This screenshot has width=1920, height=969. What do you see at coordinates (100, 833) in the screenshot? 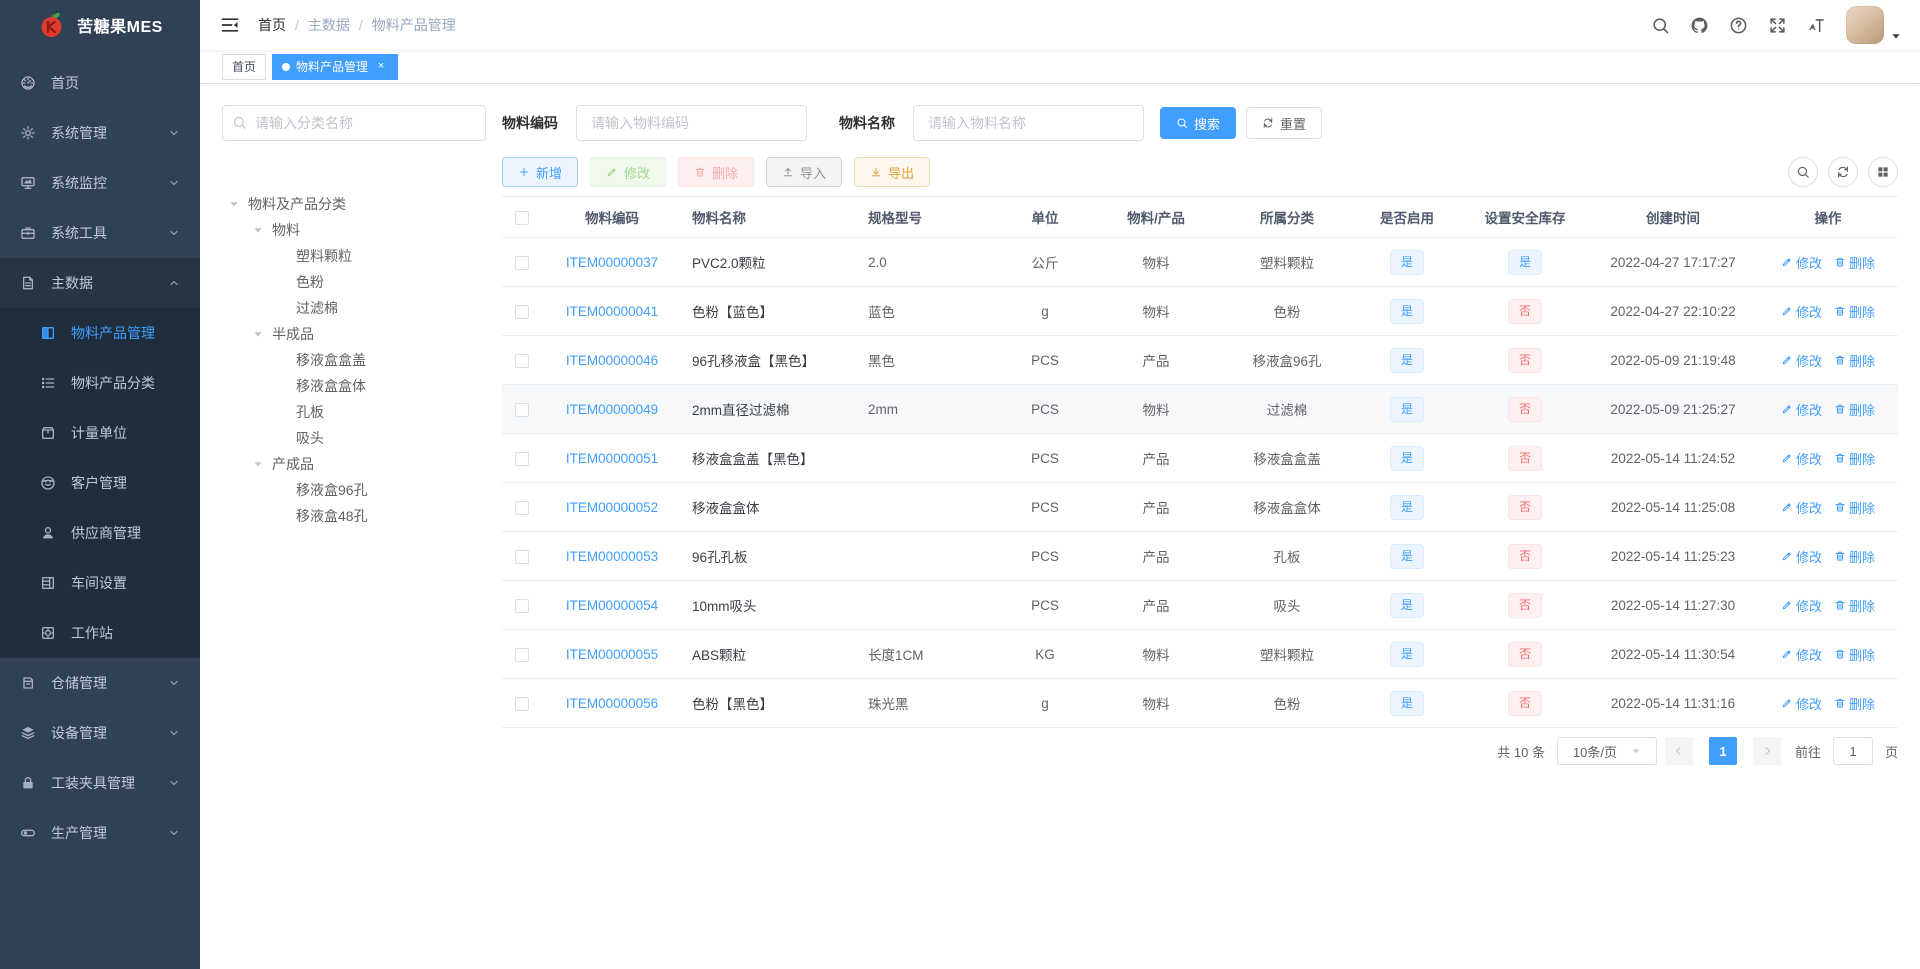
I see `sidebar-item: 生产管理` at bounding box center [100, 833].